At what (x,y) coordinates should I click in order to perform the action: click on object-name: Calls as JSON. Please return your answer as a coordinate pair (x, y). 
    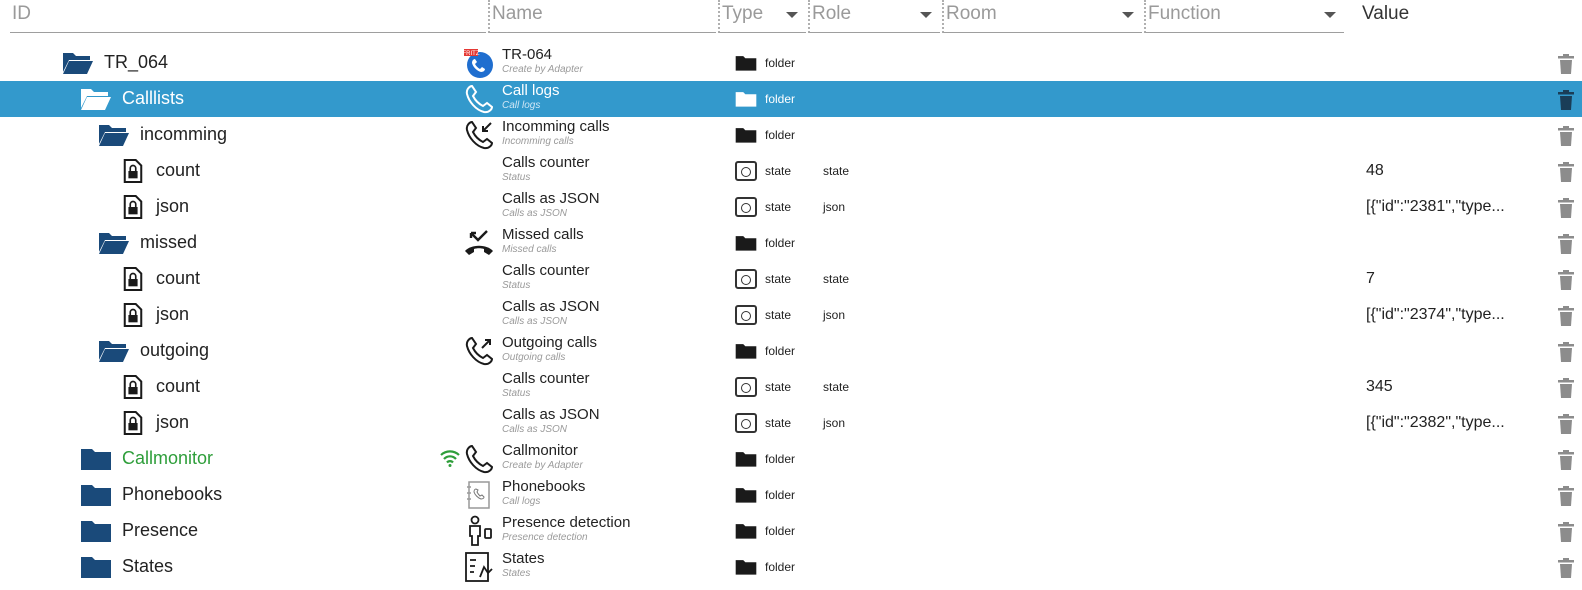
    Looking at the image, I should click on (551, 306).